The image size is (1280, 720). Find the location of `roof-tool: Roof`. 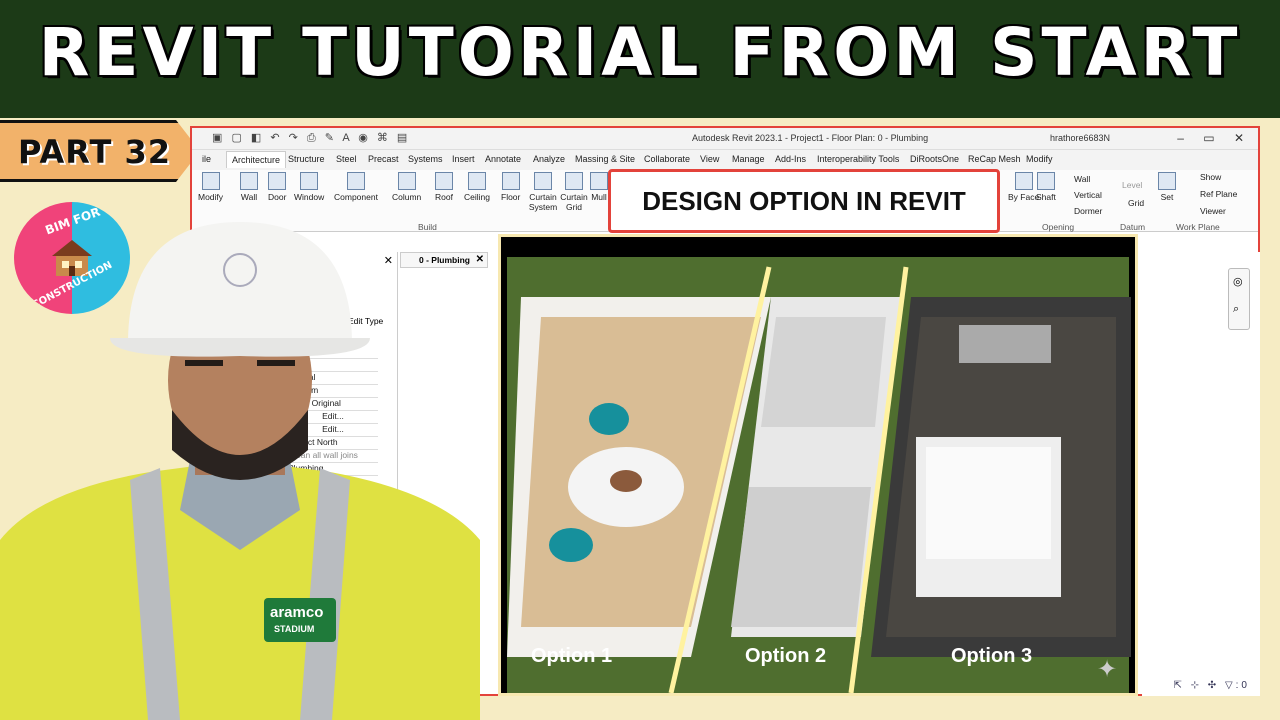

roof-tool: Roof is located at coordinates (444, 187).